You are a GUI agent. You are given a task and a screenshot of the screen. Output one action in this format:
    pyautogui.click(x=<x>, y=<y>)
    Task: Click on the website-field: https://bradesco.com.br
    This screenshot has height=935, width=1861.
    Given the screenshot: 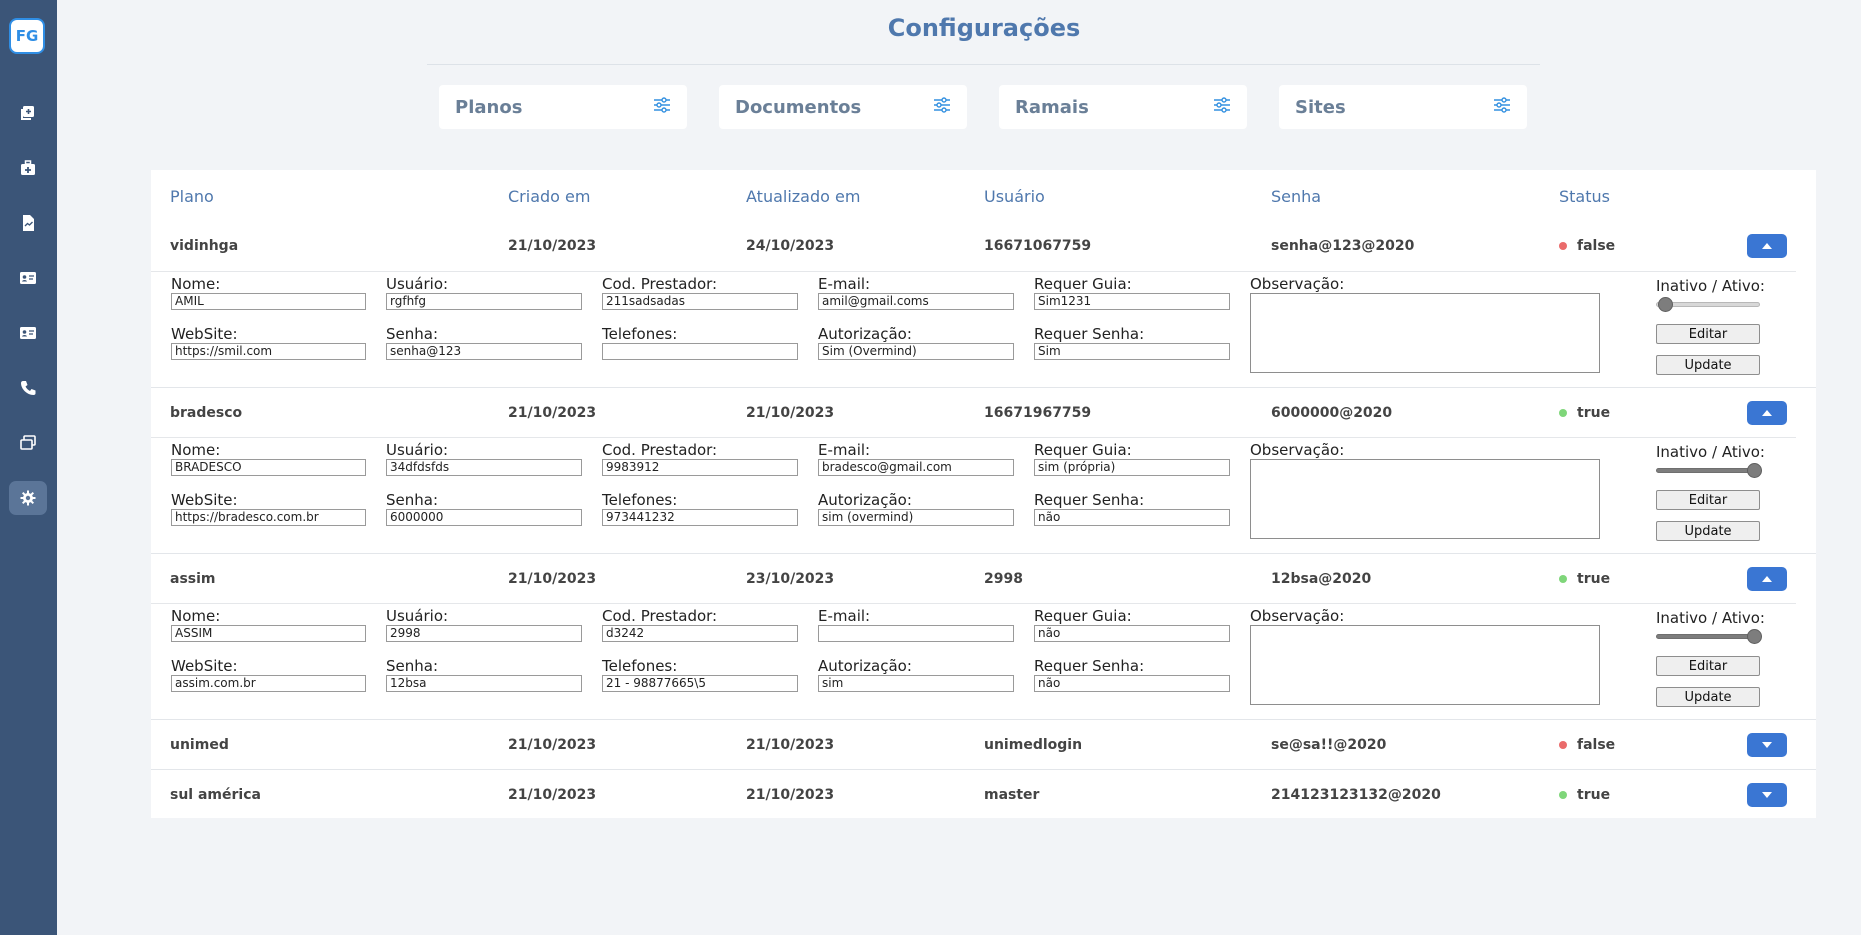 What is the action you would take?
    pyautogui.click(x=268, y=517)
    